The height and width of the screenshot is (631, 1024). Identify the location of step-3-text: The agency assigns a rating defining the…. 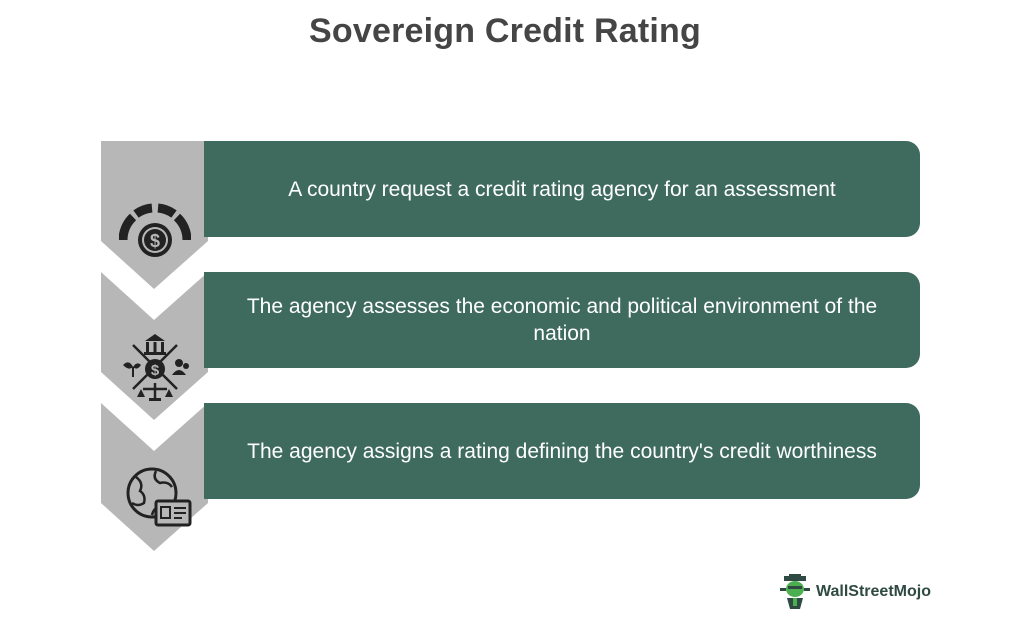
(562, 451).